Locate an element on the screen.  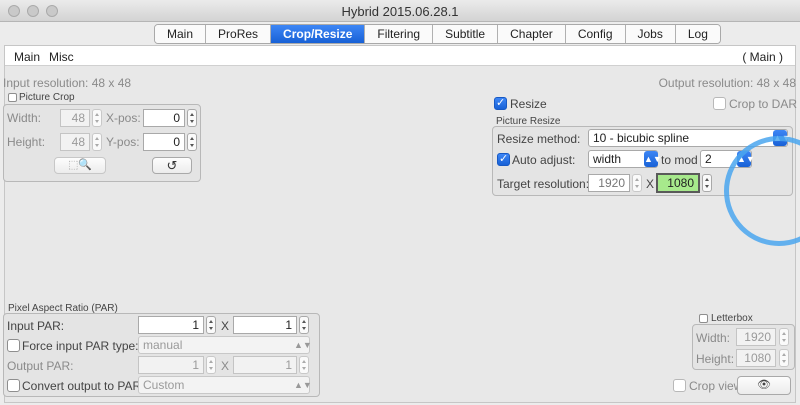
input-par-b-field: 1 is located at coordinates (265, 325).